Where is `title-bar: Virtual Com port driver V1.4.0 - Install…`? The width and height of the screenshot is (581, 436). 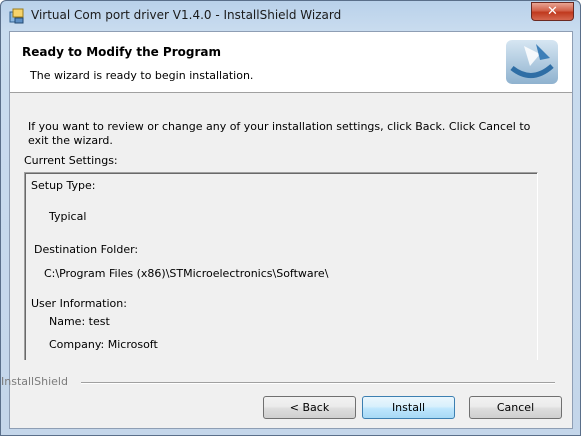
title-bar: Virtual Com port driver V1.4.0 - Install… is located at coordinates (290, 16).